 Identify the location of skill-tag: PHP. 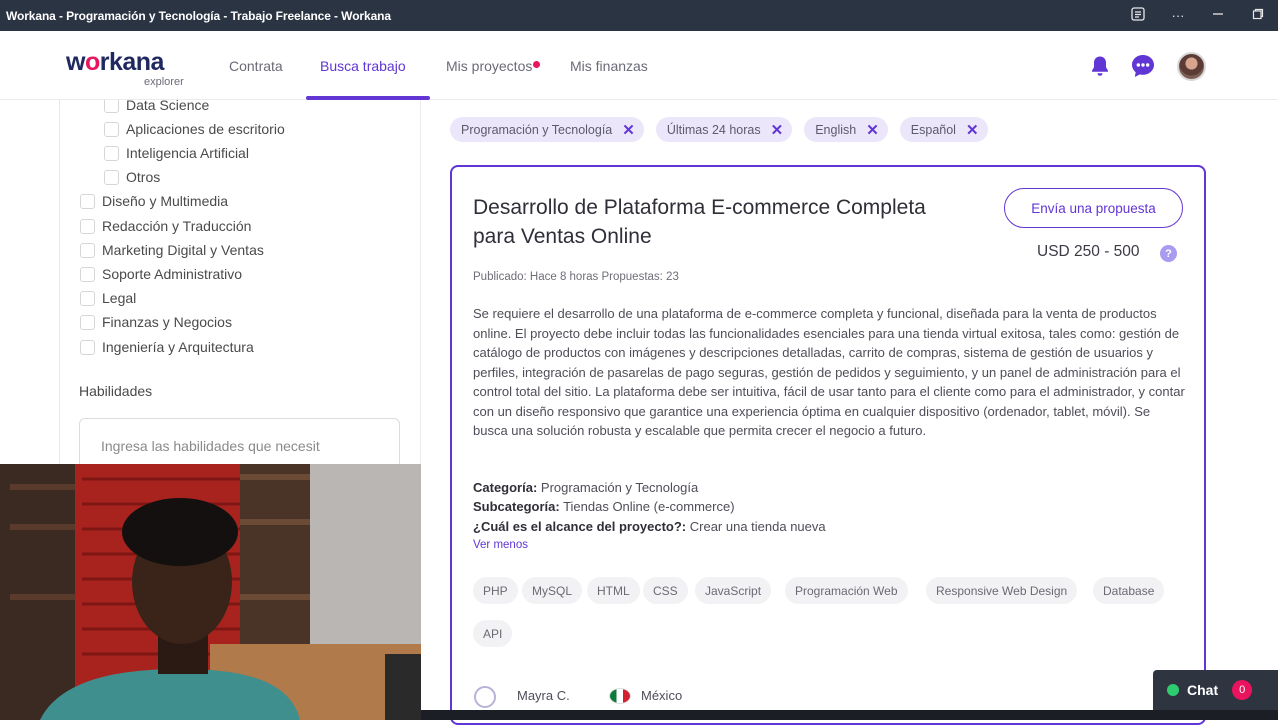
(495, 590).